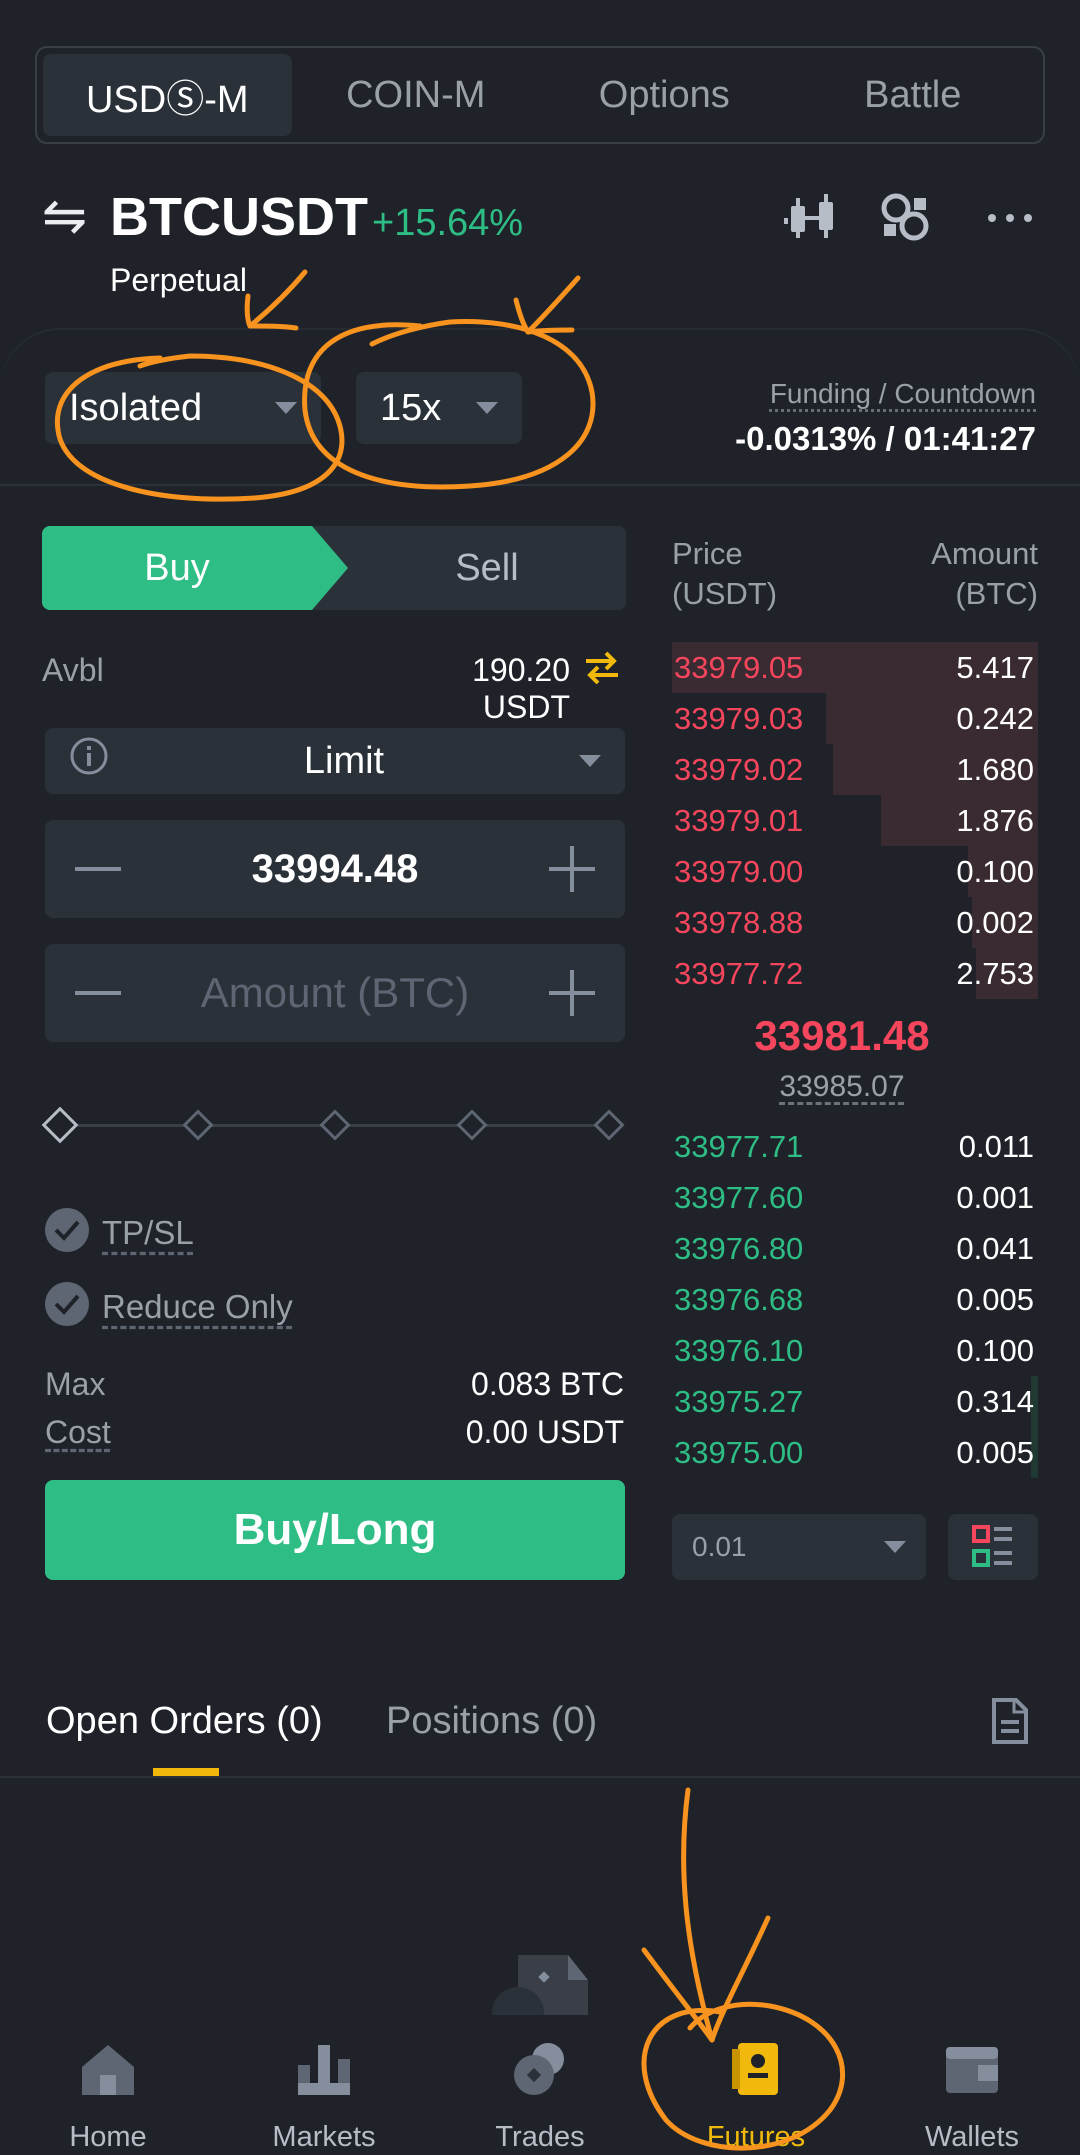 The image size is (1080, 2155). I want to click on ask-price: 33979.01, so click(739, 820).